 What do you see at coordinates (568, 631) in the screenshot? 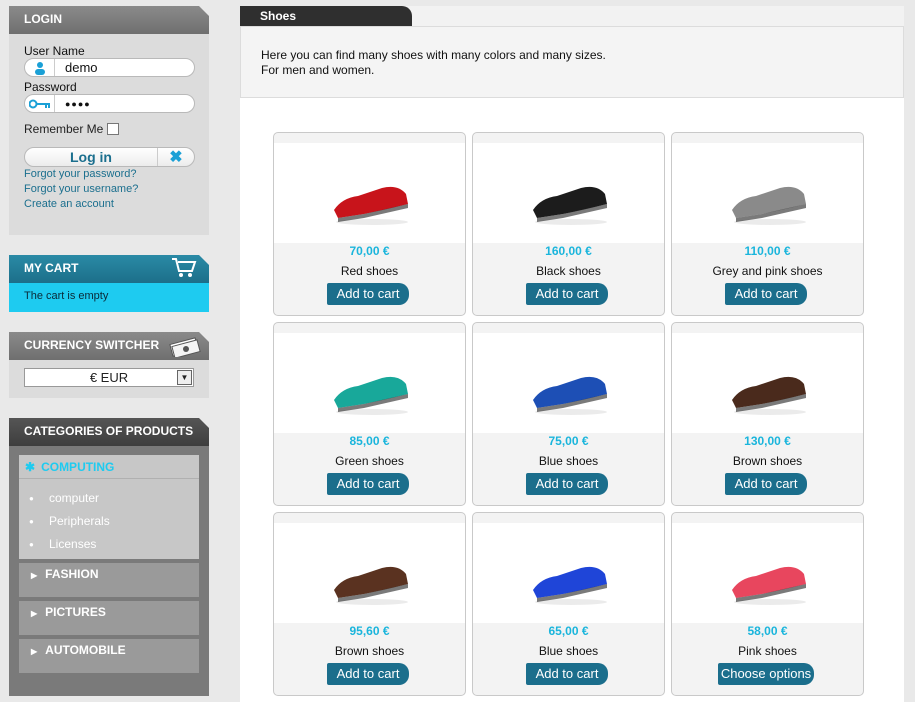
I see `product-price: 65,00 €` at bounding box center [568, 631].